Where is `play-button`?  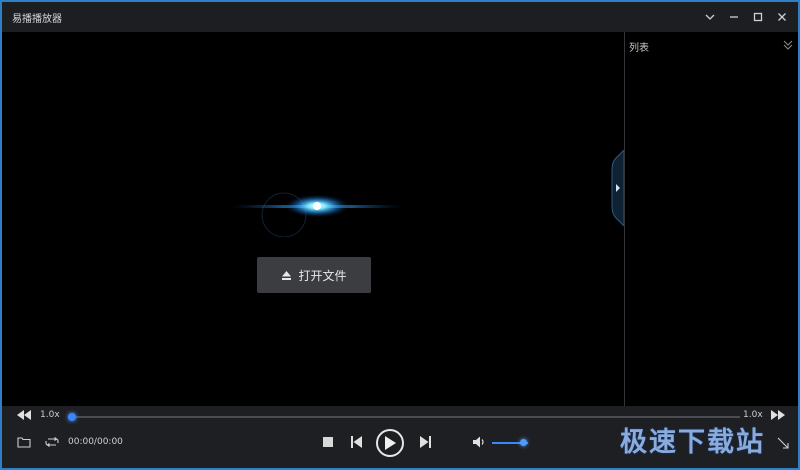 play-button is located at coordinates (390, 443).